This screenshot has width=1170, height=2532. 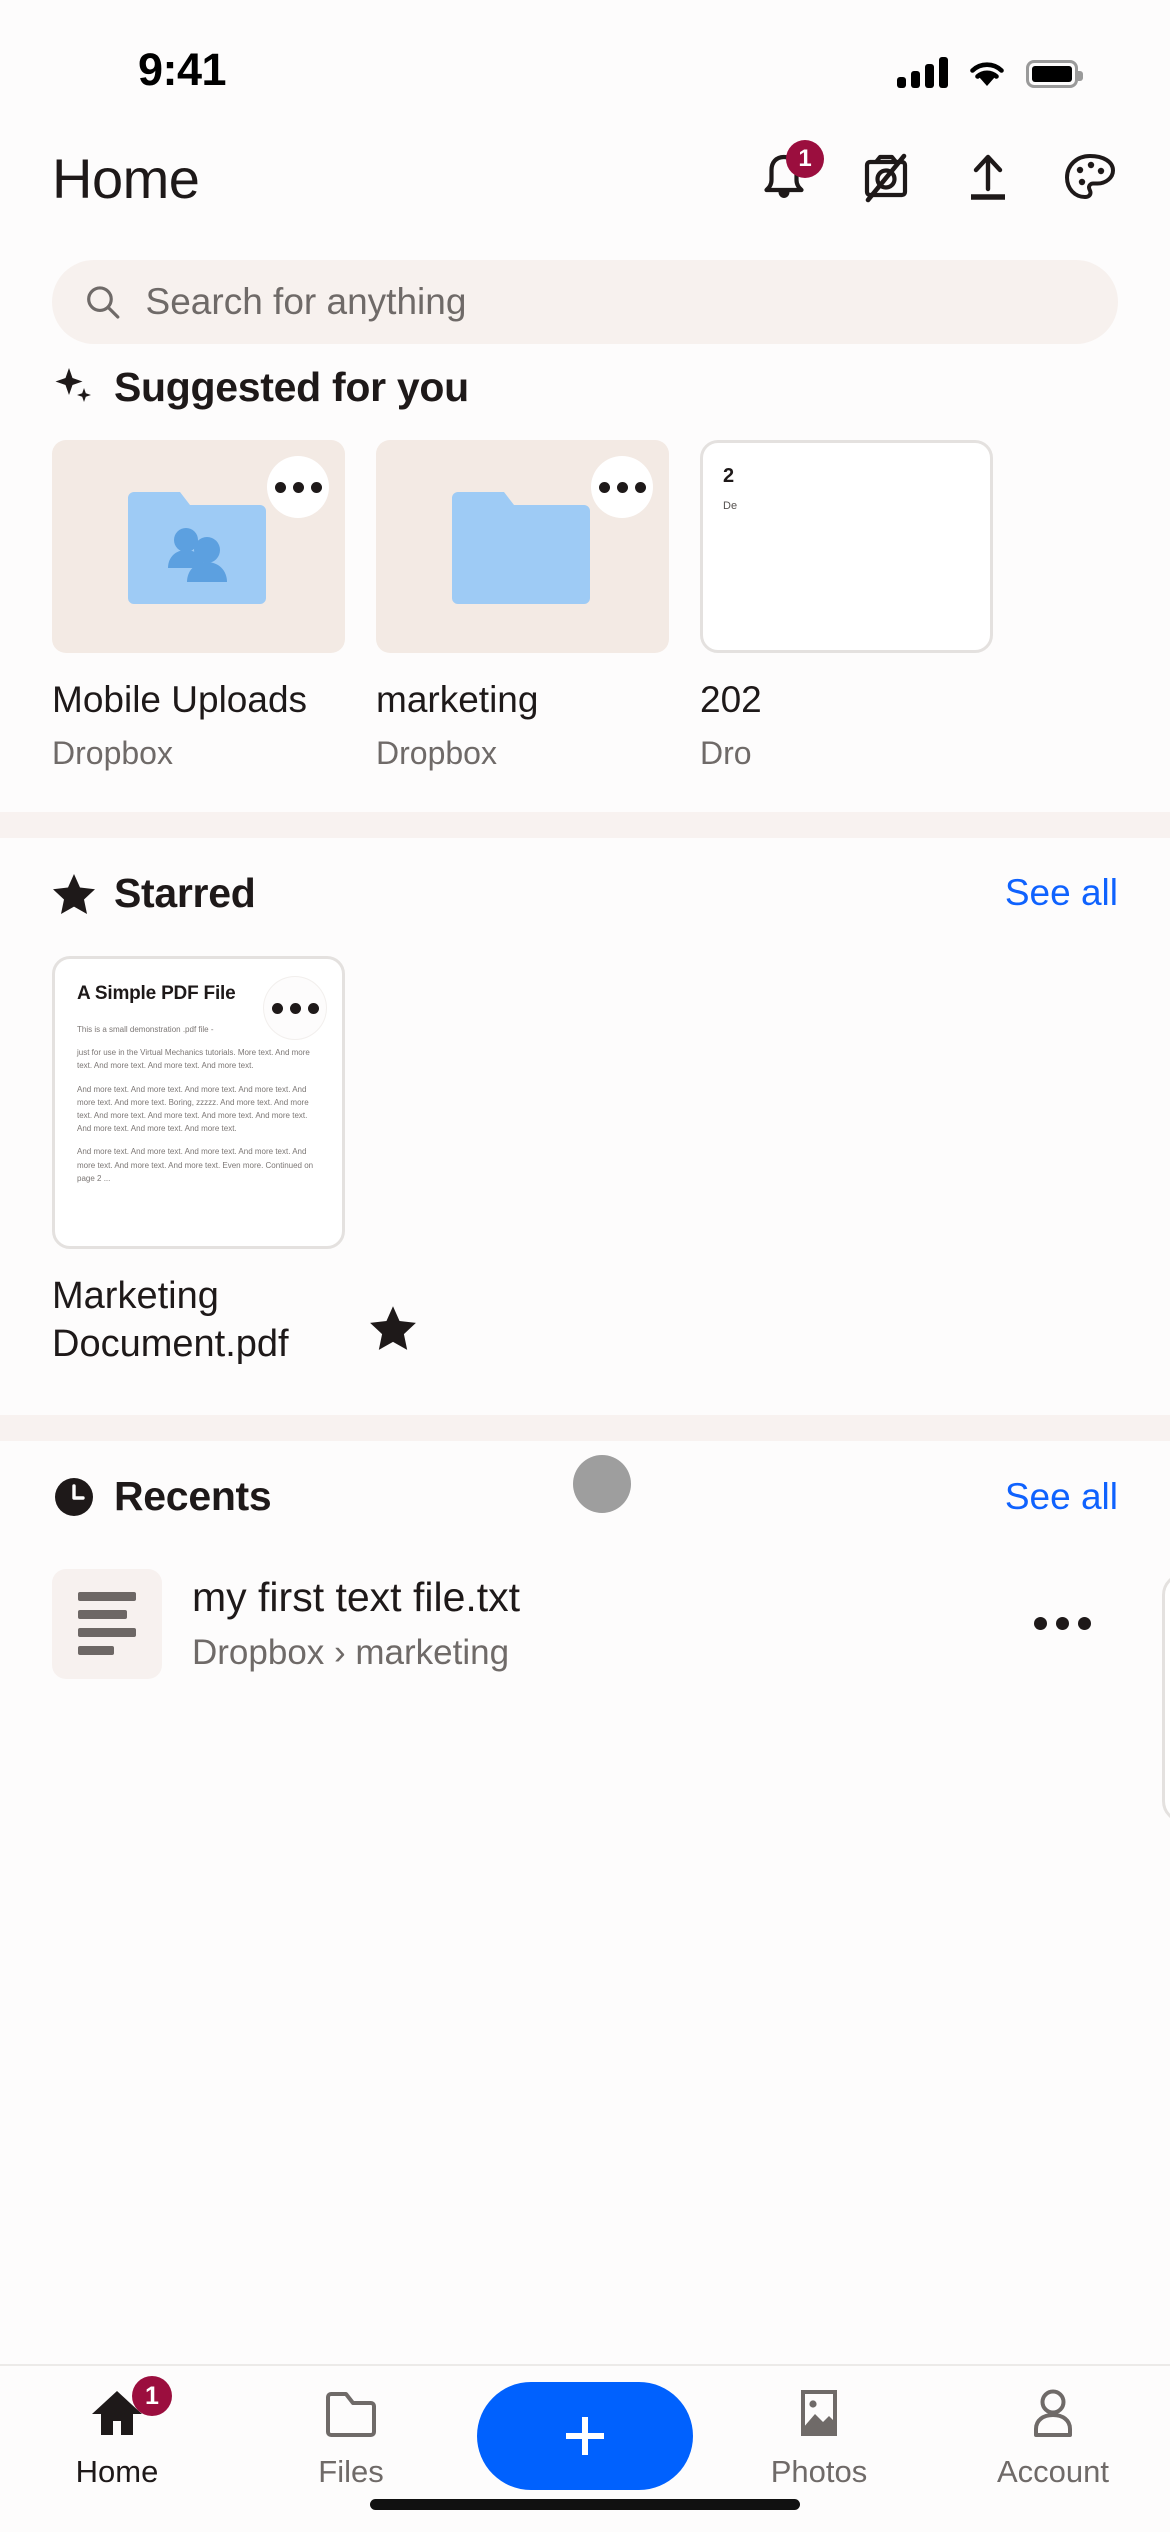 I want to click on document-preview-subtitle: De, so click(x=730, y=506).